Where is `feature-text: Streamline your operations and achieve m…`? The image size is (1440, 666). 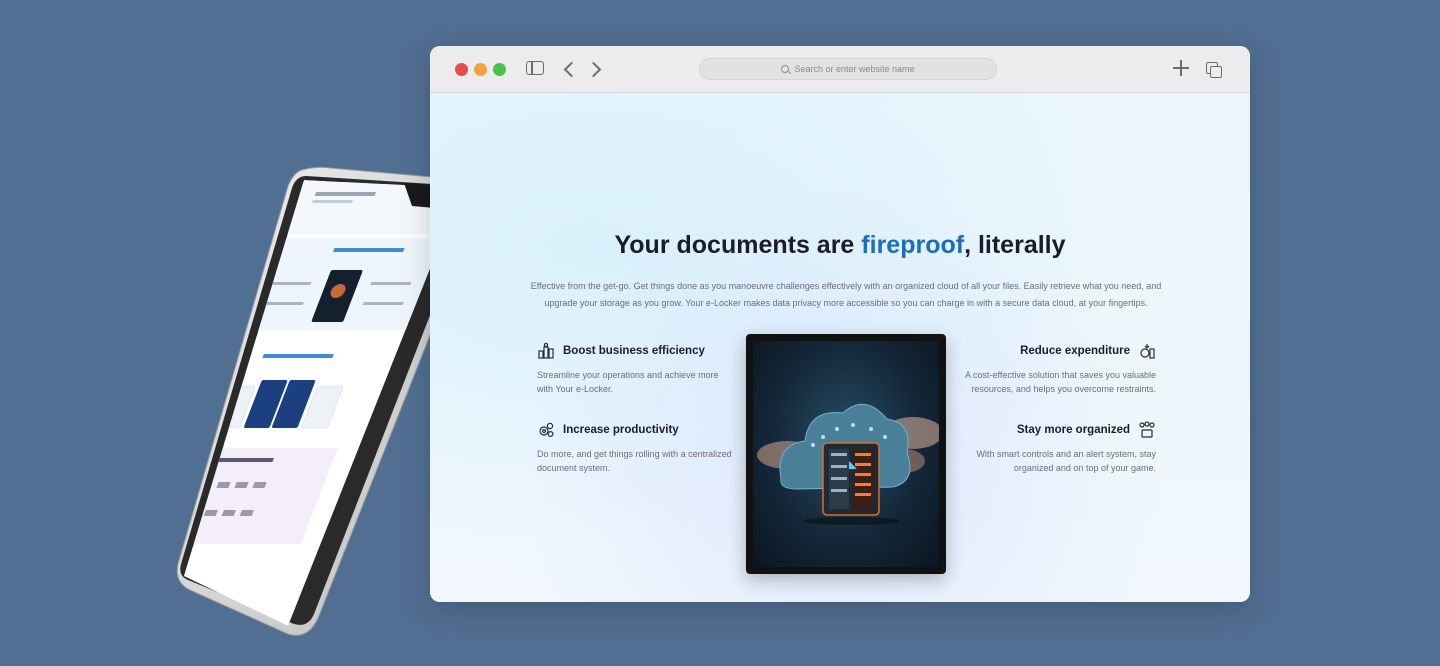 feature-text: Streamline your operations and achieve m… is located at coordinates (628, 382).